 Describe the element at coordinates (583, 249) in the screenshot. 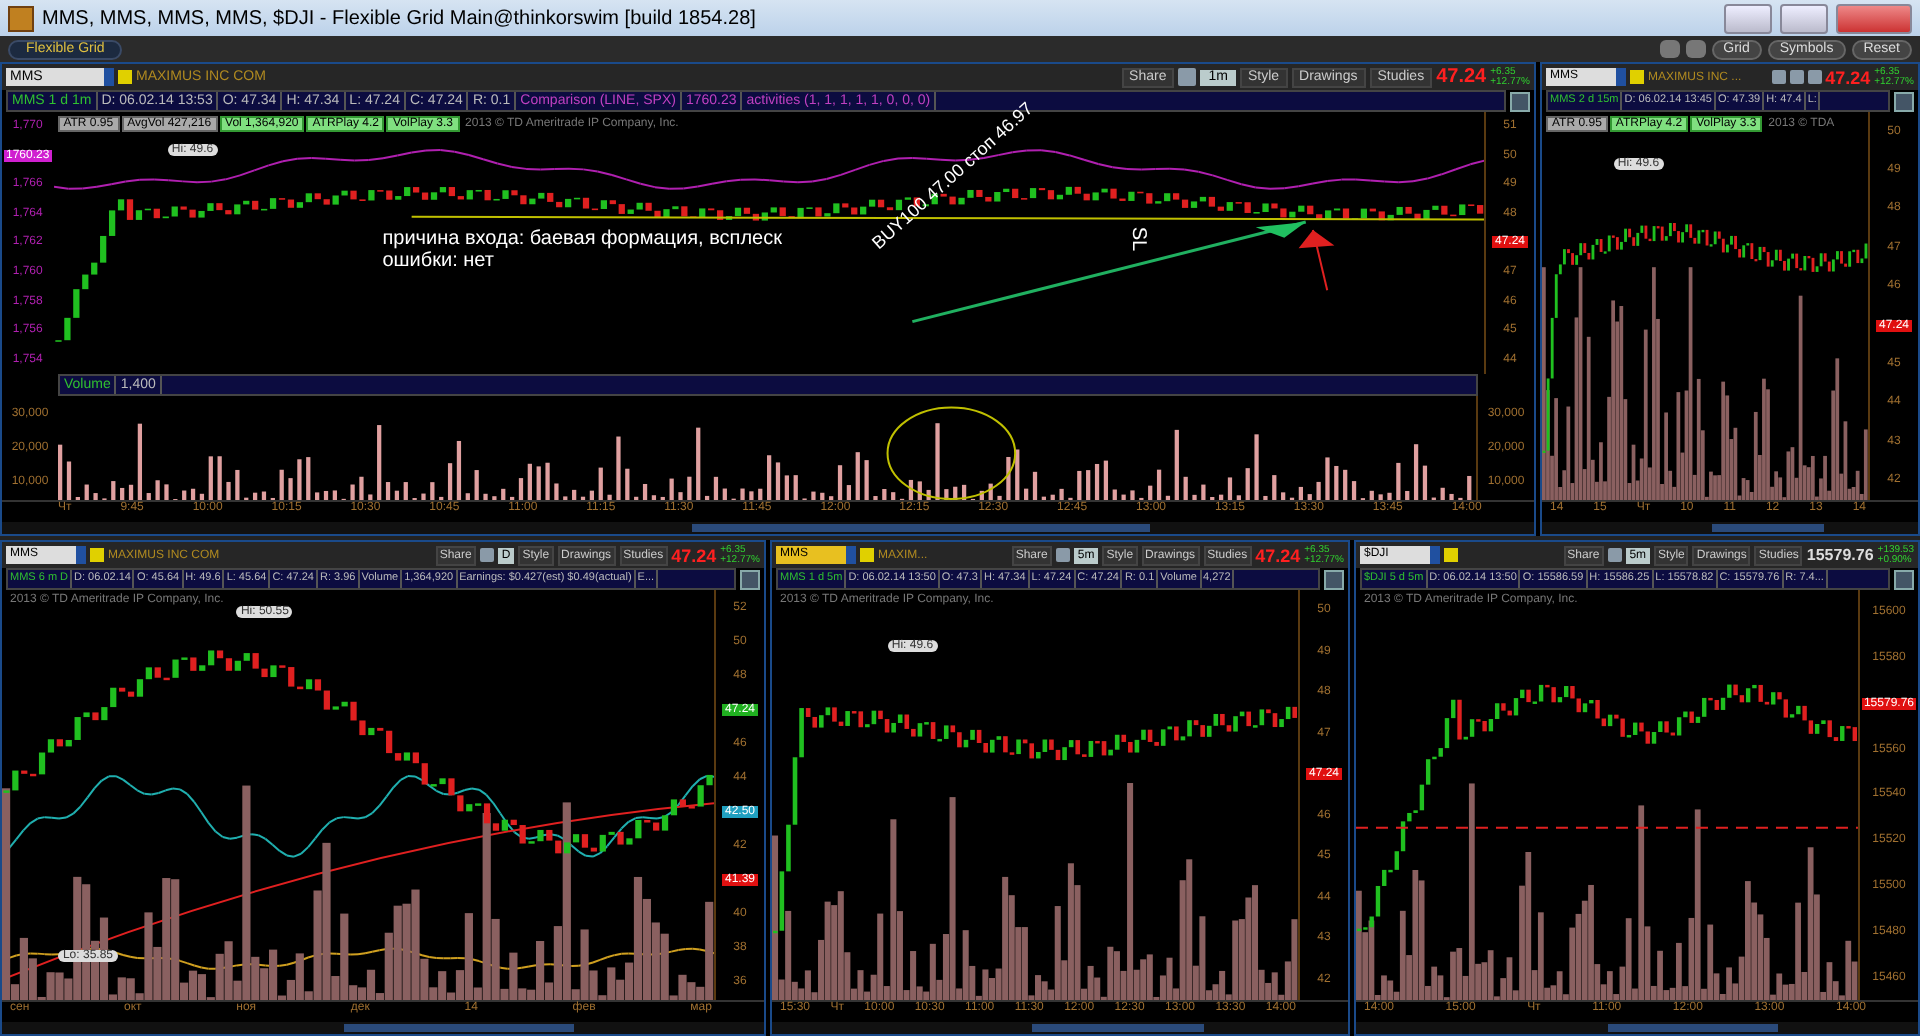

I see `annotation-text: причина входа: баевая формация, всплеск ошибки: нет` at that location.